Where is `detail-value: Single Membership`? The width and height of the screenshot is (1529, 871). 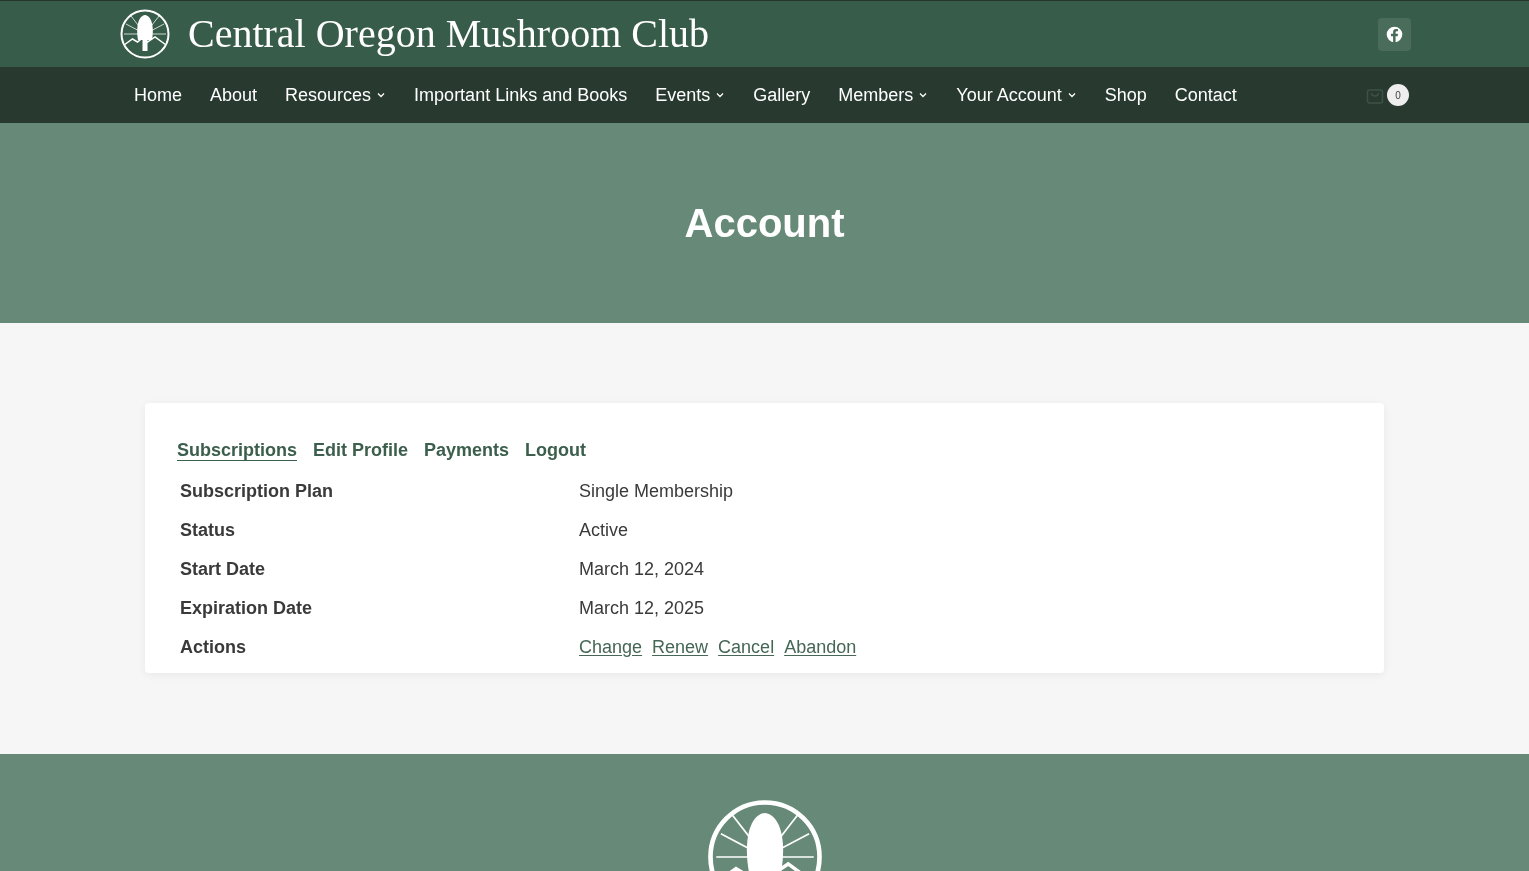
detail-value: Single Membership is located at coordinates (657, 491).